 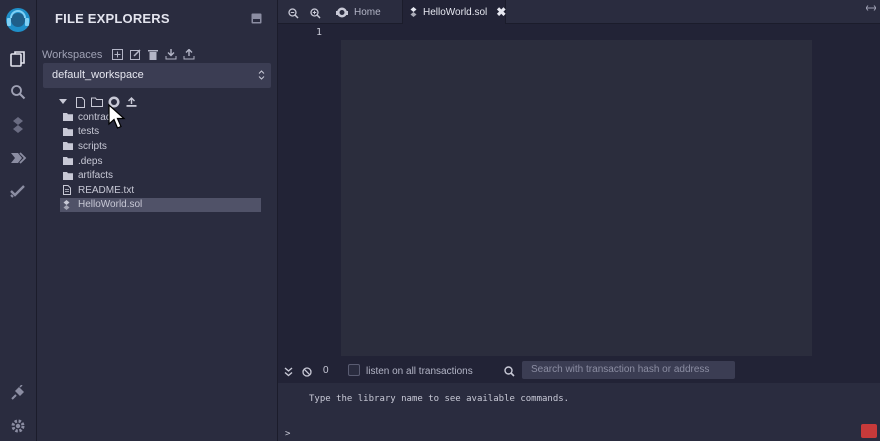 I want to click on select-arrows-icon, so click(x=261, y=76).